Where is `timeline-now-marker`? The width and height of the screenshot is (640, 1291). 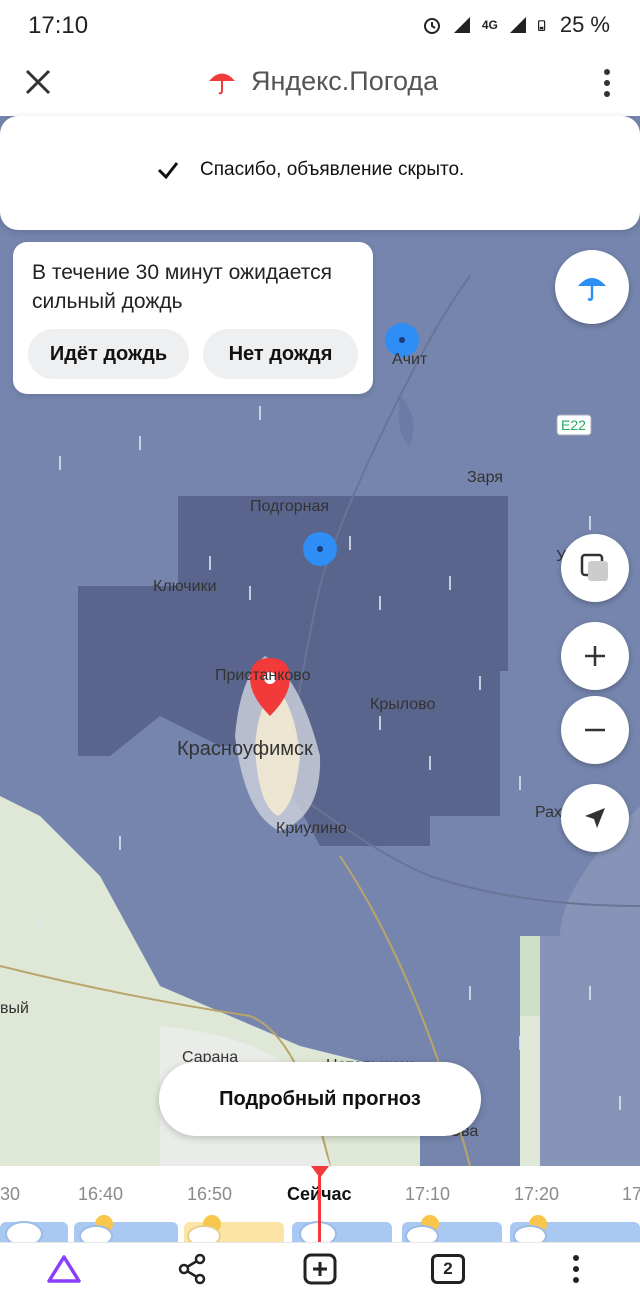 timeline-now-marker is located at coordinates (320, 1172).